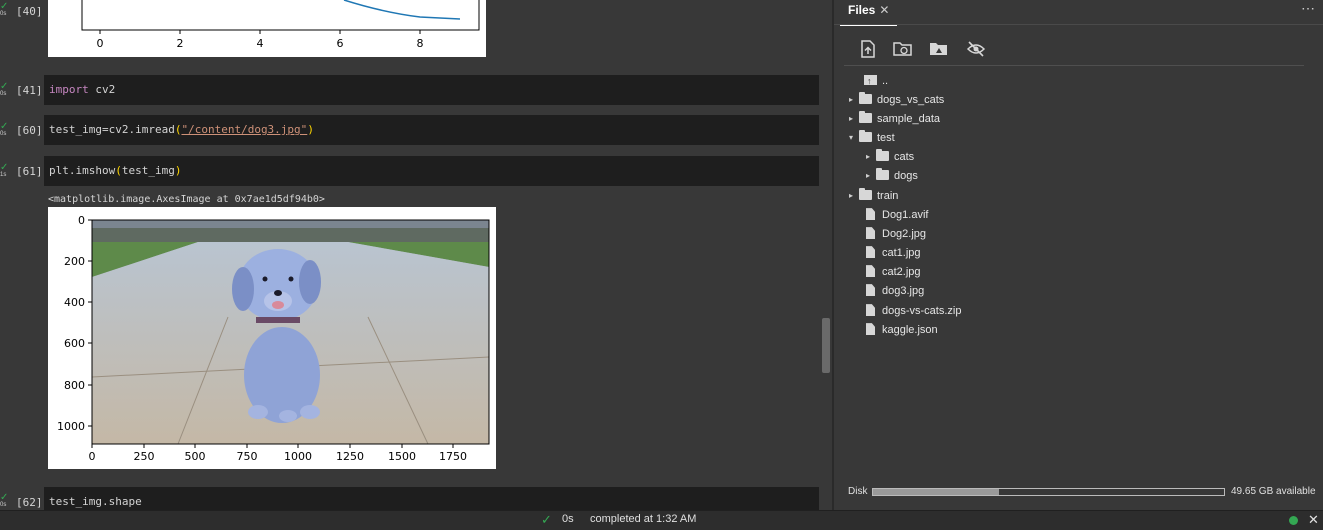 Image resolution: width=1323 pixels, height=530 pixels. Describe the element at coordinates (144, 456) in the screenshot. I see `x-tick-label: 250` at that location.